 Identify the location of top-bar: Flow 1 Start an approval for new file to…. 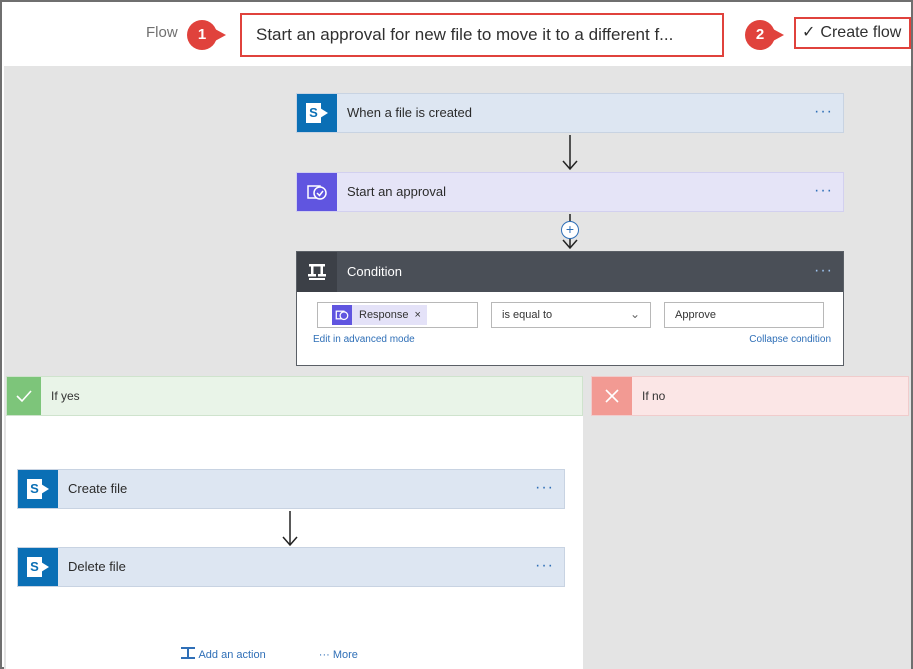
(457, 35).